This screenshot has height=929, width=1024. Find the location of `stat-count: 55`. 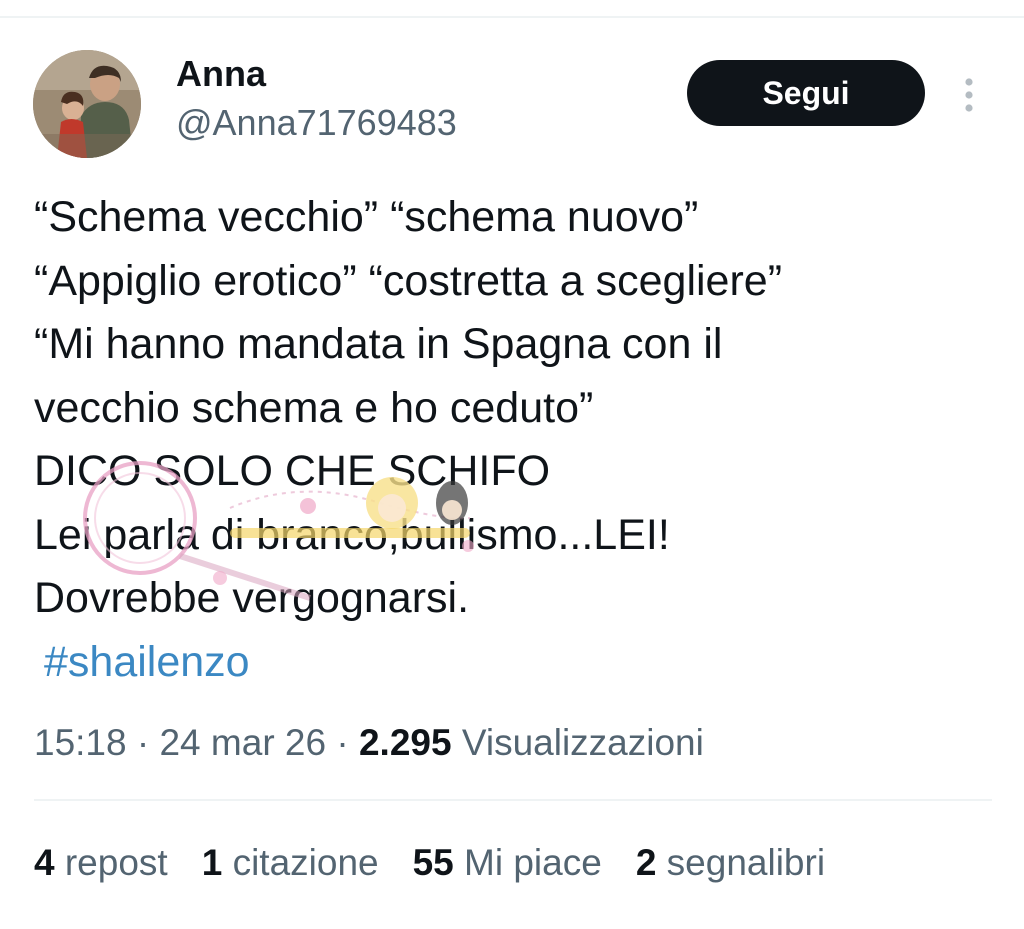

stat-count: 55 is located at coordinates (433, 862).